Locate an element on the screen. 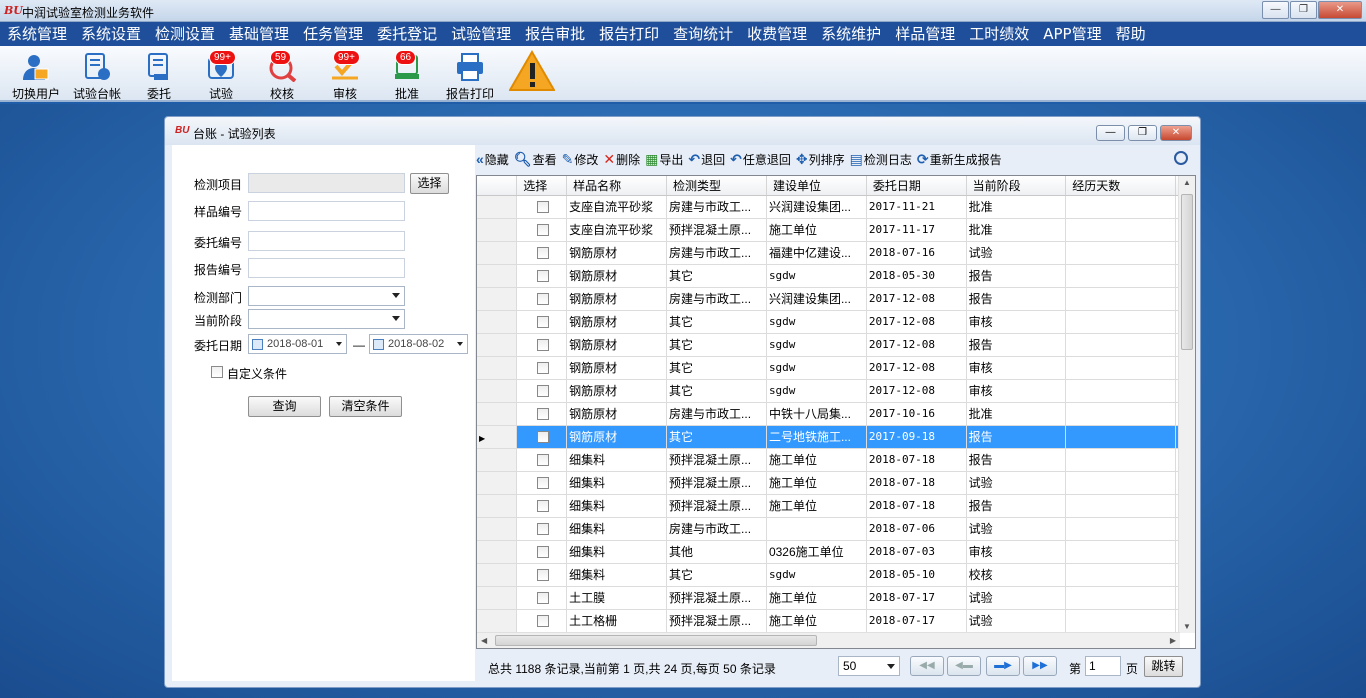 This screenshot has height=698, width=1366. row-header: ▶ is located at coordinates (497, 437).